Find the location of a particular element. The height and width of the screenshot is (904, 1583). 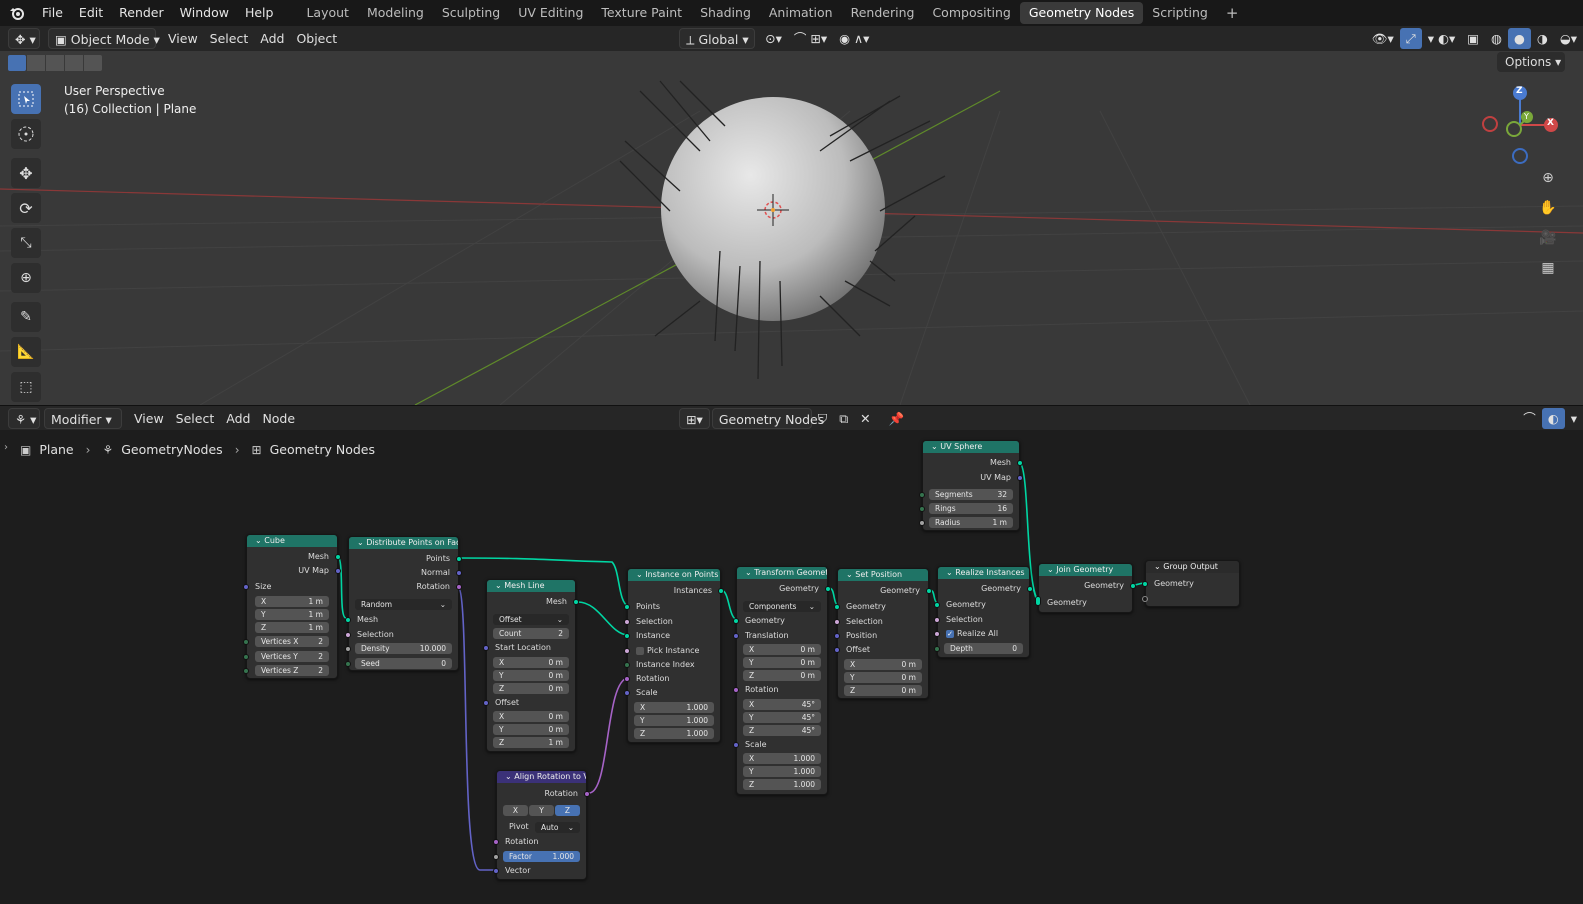

menu-edit: Edit is located at coordinates (91, 13).